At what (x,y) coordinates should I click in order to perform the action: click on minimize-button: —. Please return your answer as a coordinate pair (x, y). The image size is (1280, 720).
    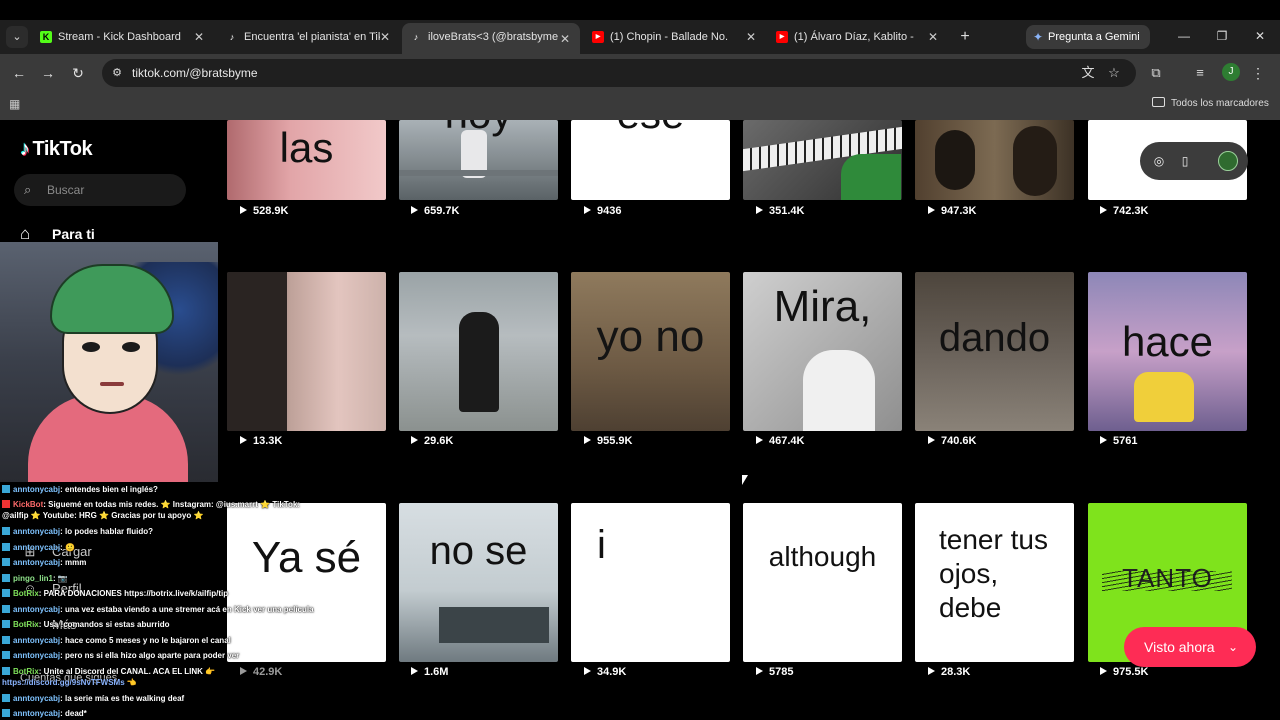
    Looking at the image, I should click on (1184, 36).